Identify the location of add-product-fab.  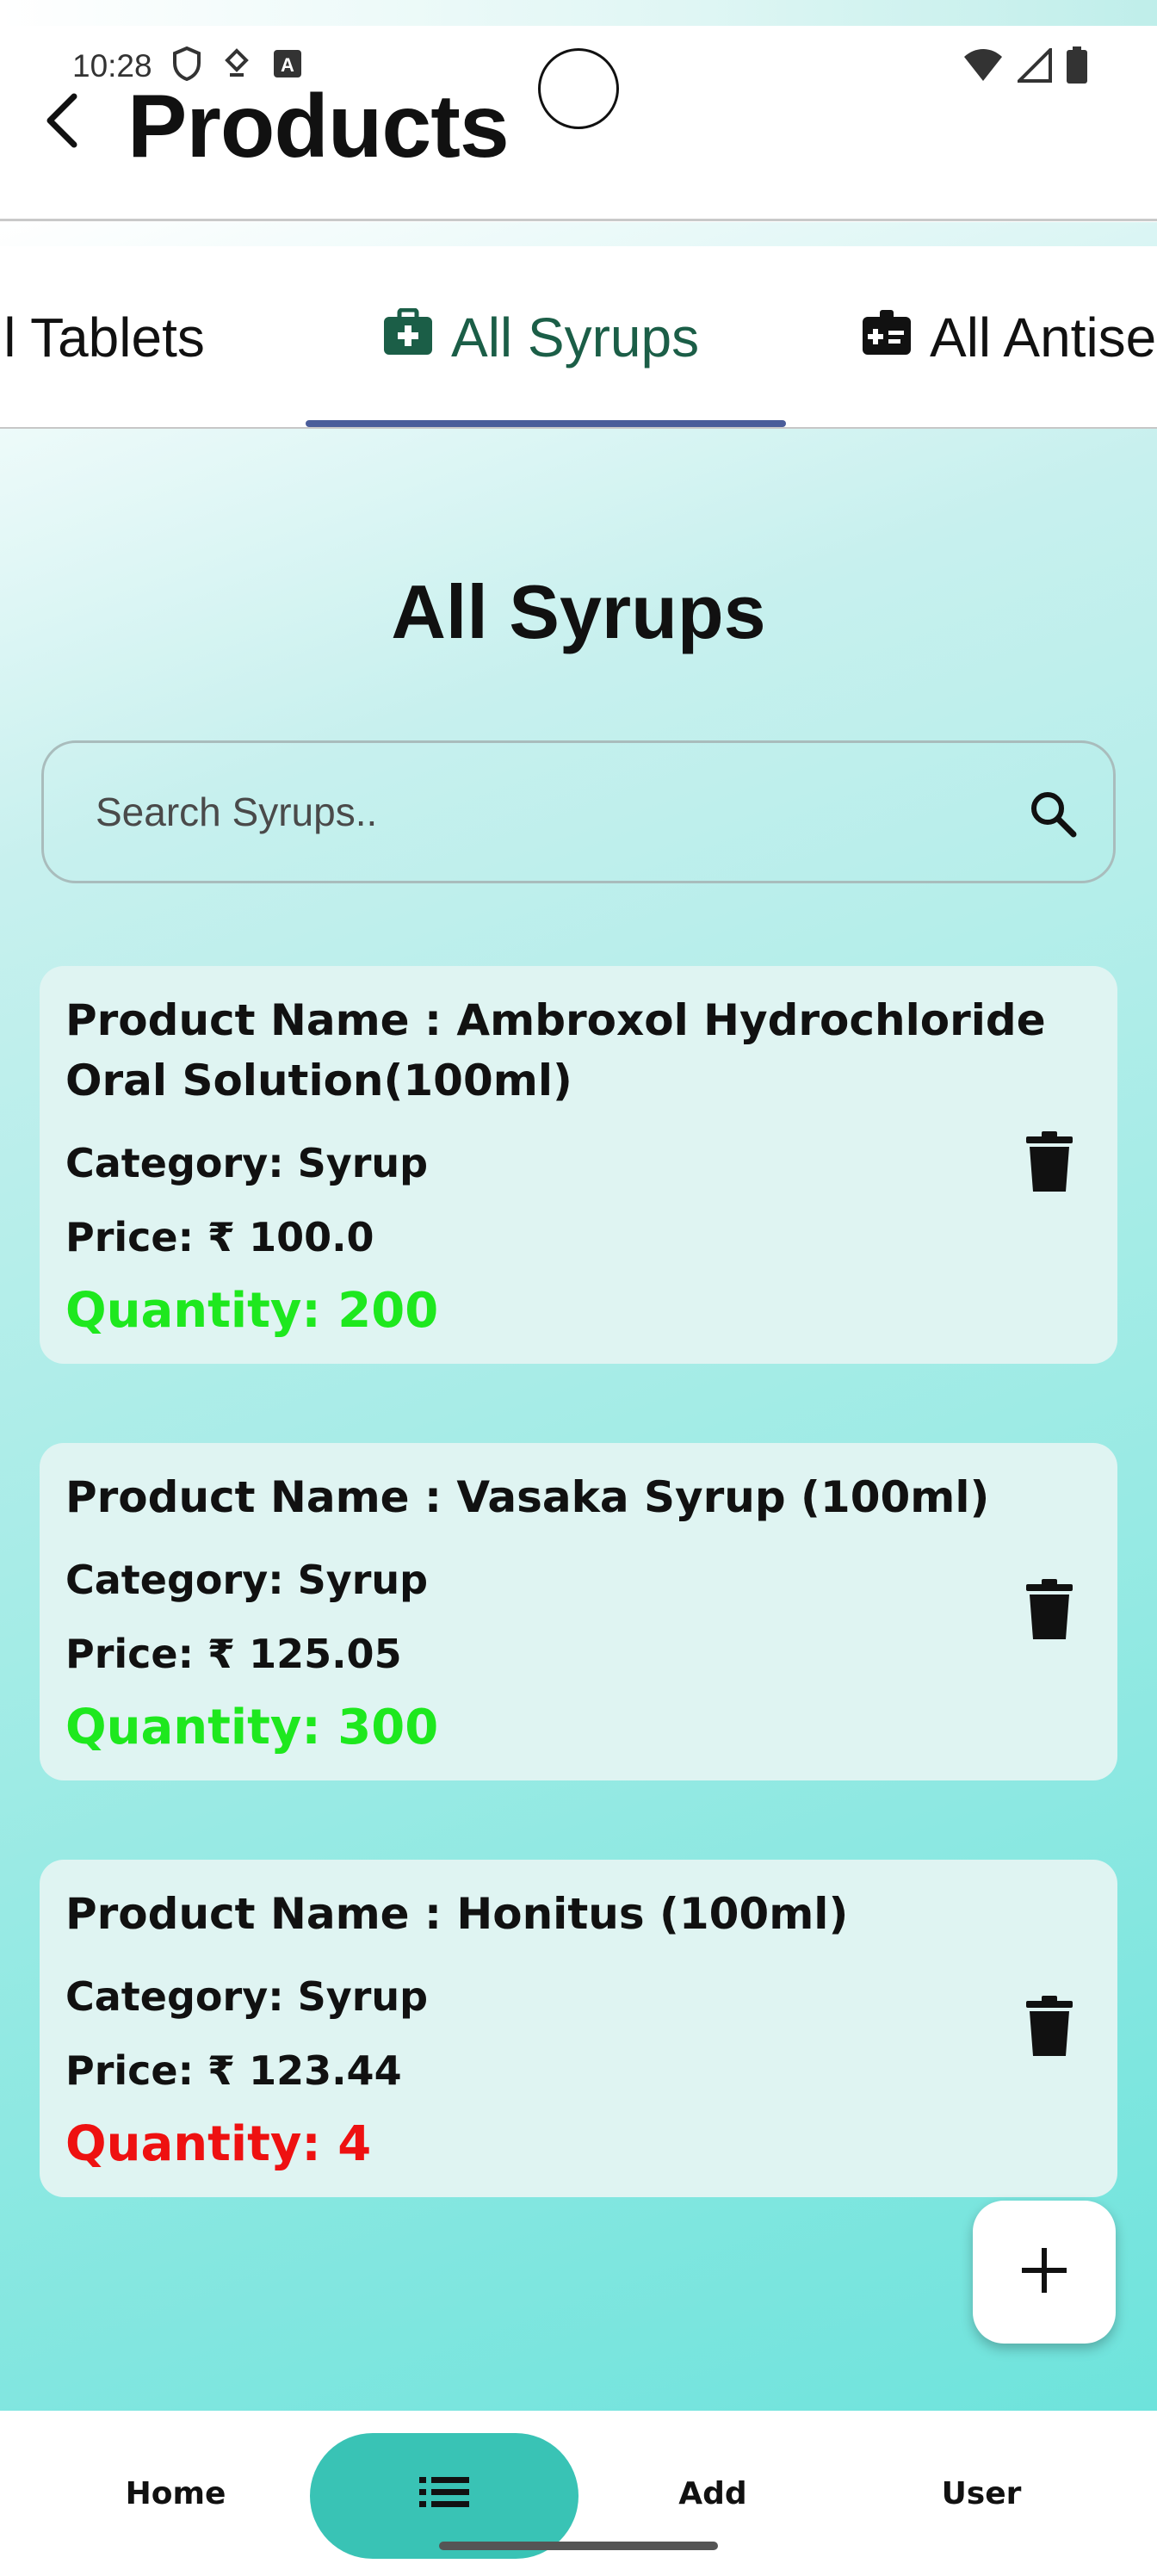
(1045, 2272).